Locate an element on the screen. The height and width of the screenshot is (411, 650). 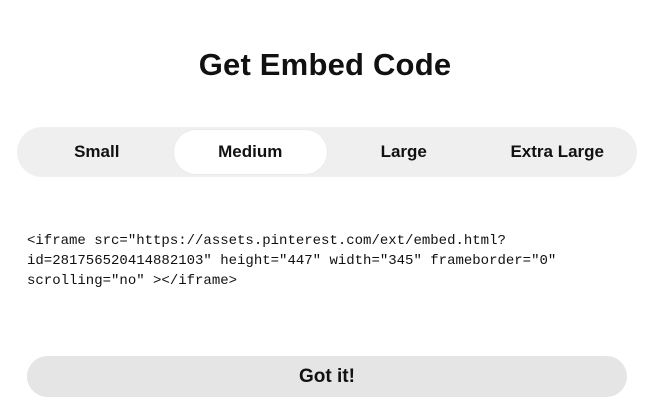
size-tab-extra-large: Extra Large is located at coordinates (558, 152).